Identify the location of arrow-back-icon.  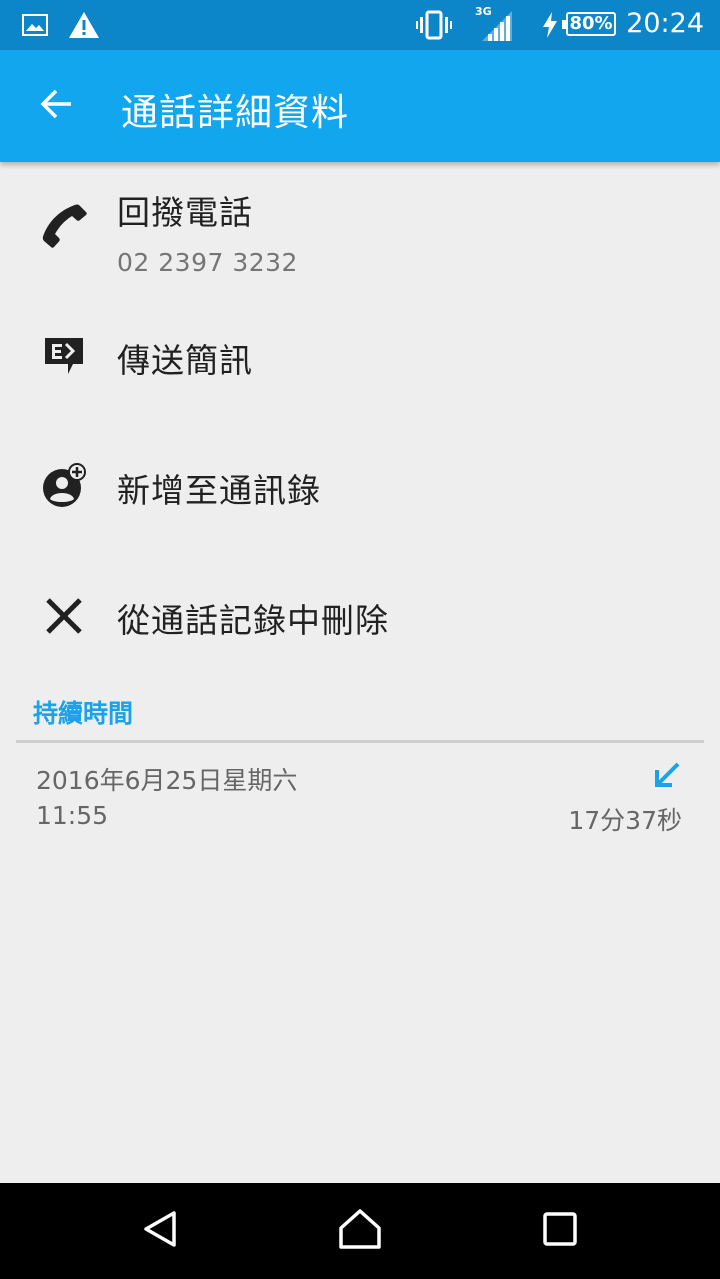
(56, 106).